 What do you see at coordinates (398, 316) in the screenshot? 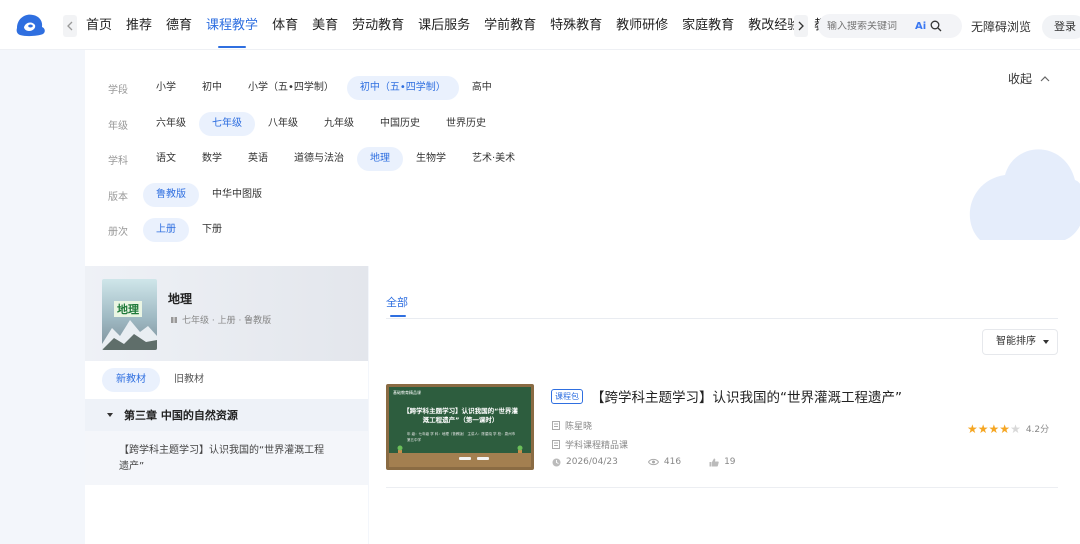
I see `active-tab-indicator` at bounding box center [398, 316].